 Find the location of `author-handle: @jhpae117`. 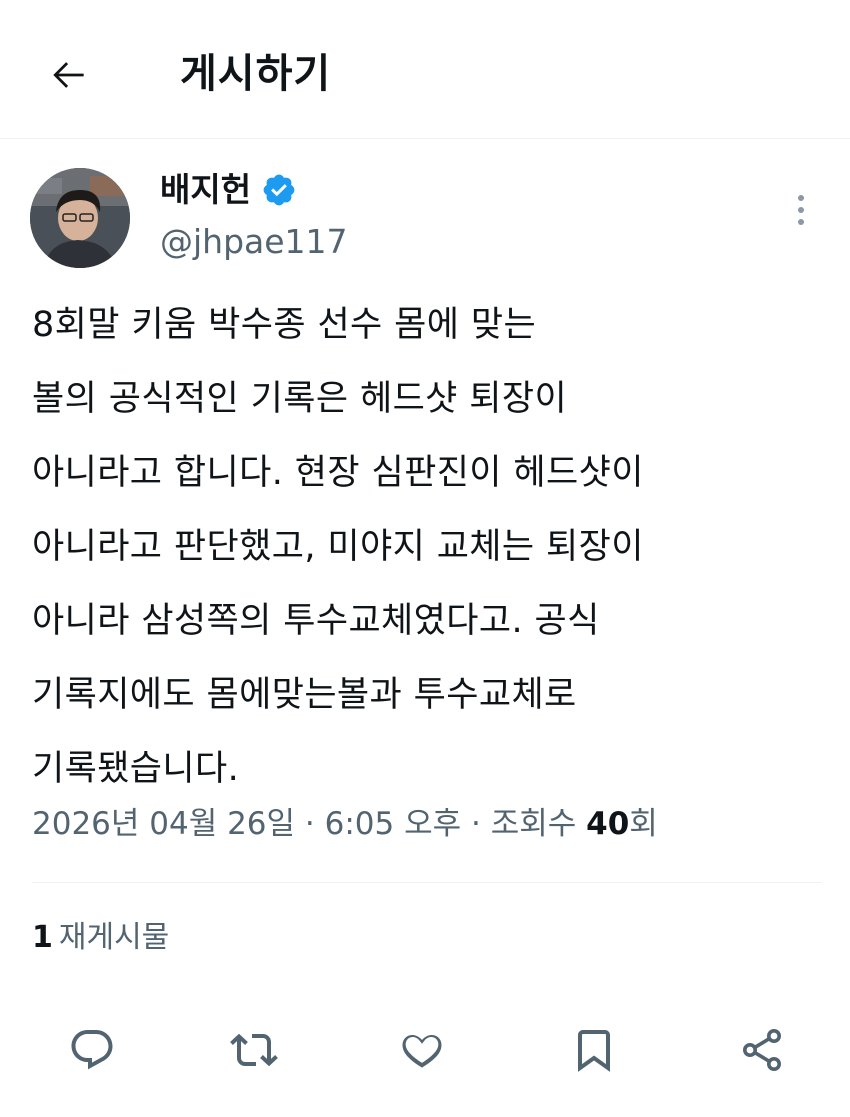

author-handle: @jhpae117 is located at coordinates (254, 242).